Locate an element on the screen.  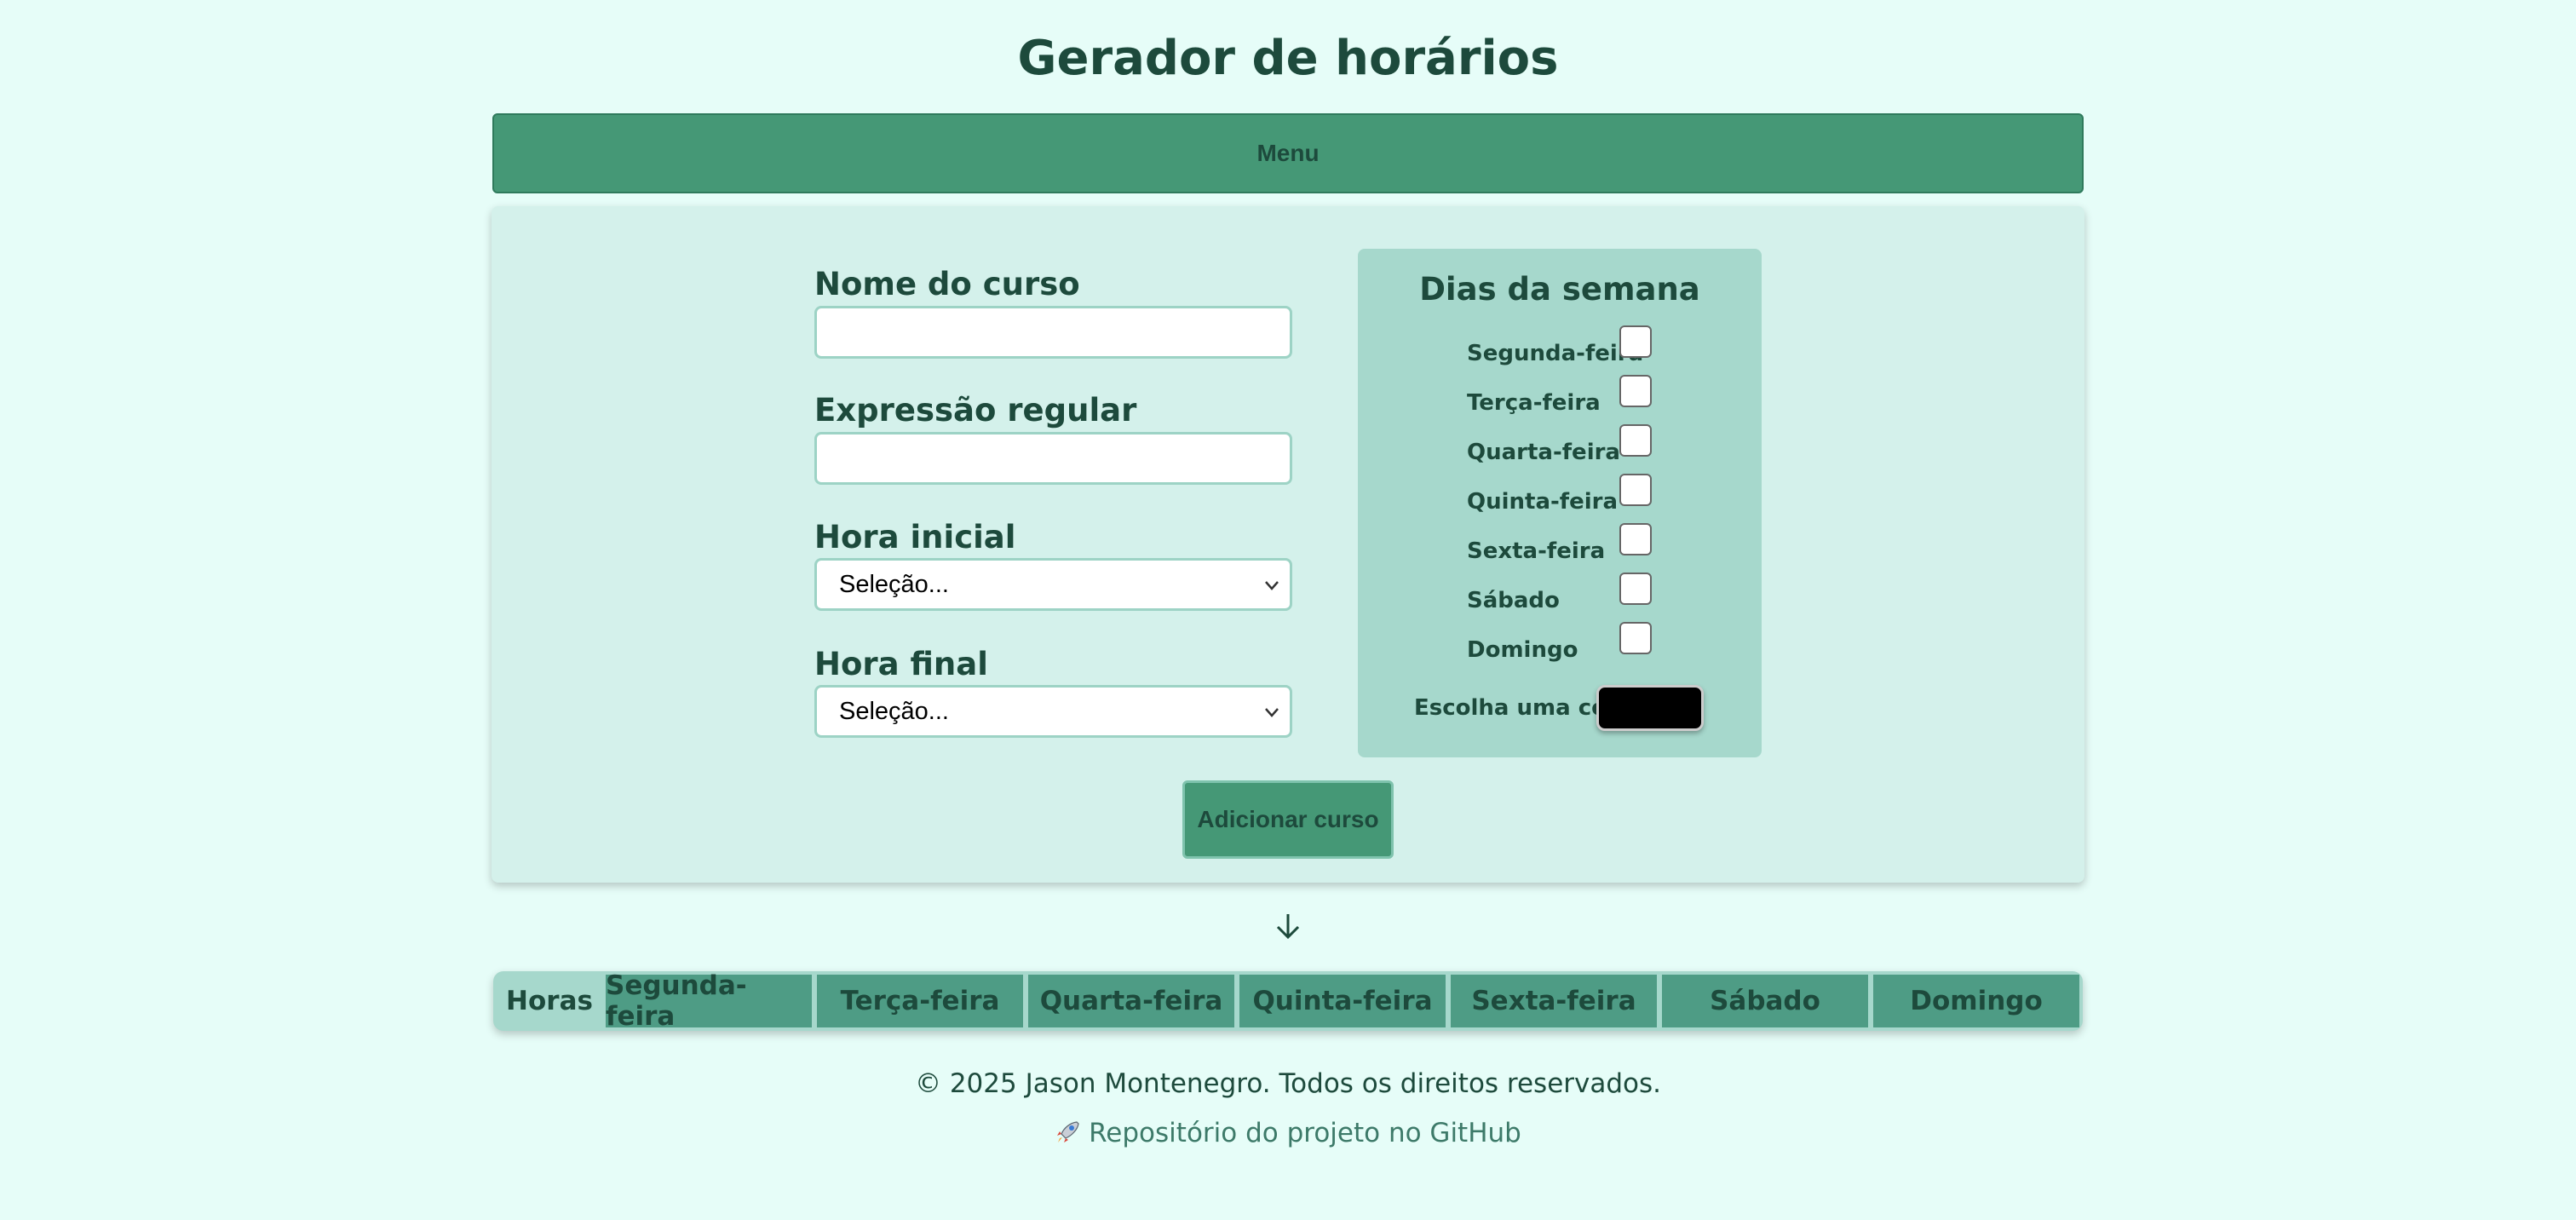
checkbox-domingo is located at coordinates (1635, 638).